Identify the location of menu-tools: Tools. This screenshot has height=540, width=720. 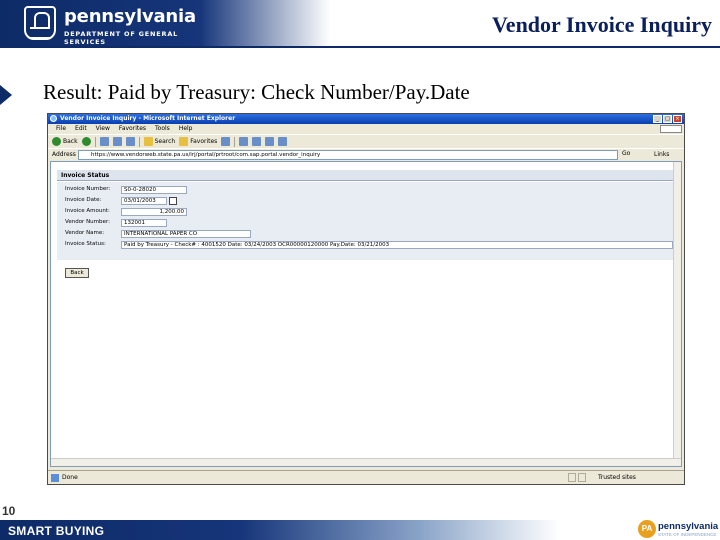
(162, 129).